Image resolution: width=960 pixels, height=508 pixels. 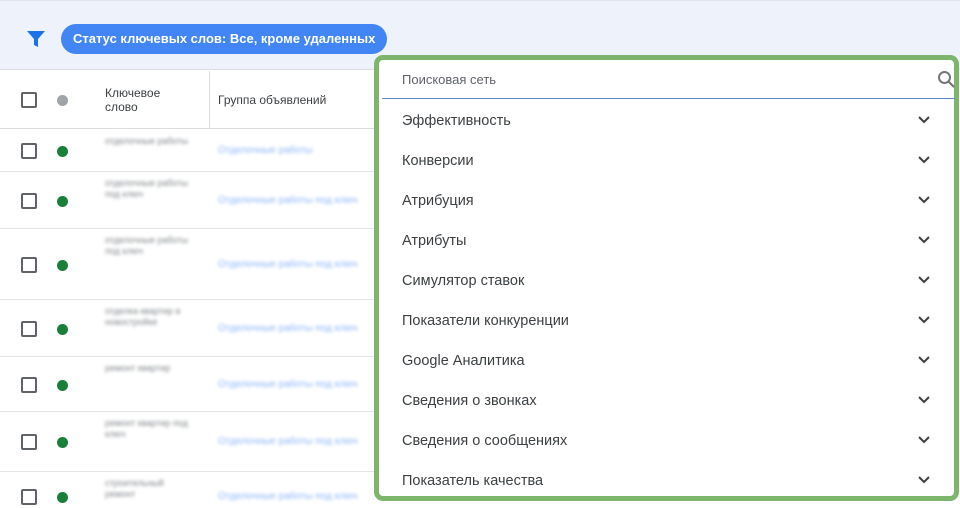 What do you see at coordinates (145, 100) in the screenshot?
I see `column-header-keyword: Ключевое слово` at bounding box center [145, 100].